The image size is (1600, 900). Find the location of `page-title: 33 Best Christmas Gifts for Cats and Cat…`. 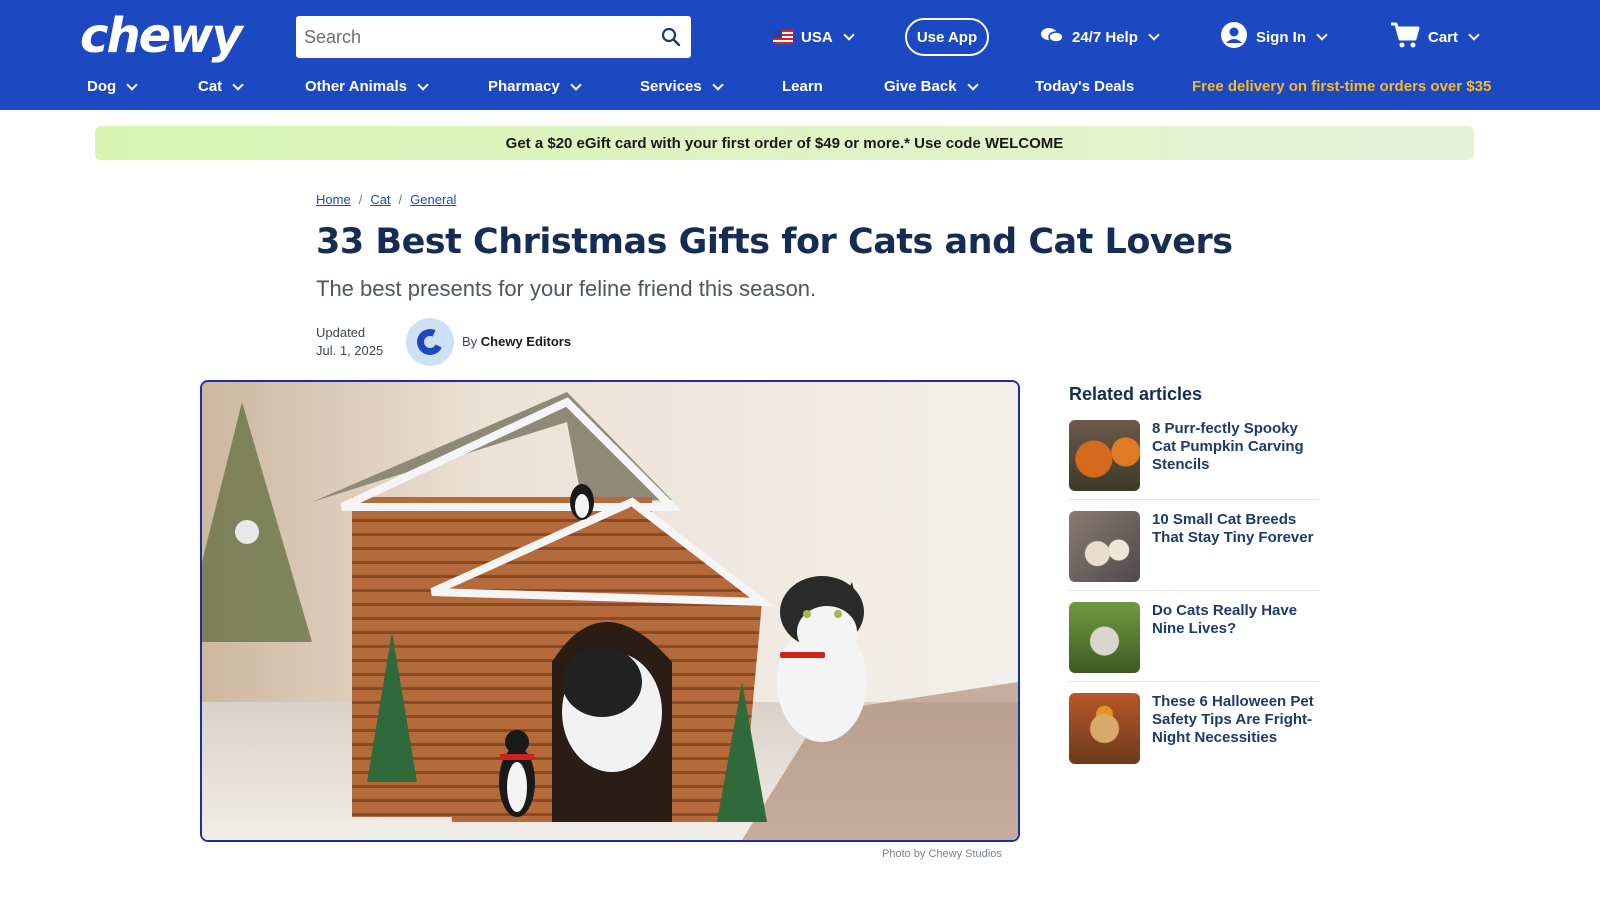

page-title: 33 Best Christmas Gifts for Cats and Cat… is located at coordinates (774, 242).